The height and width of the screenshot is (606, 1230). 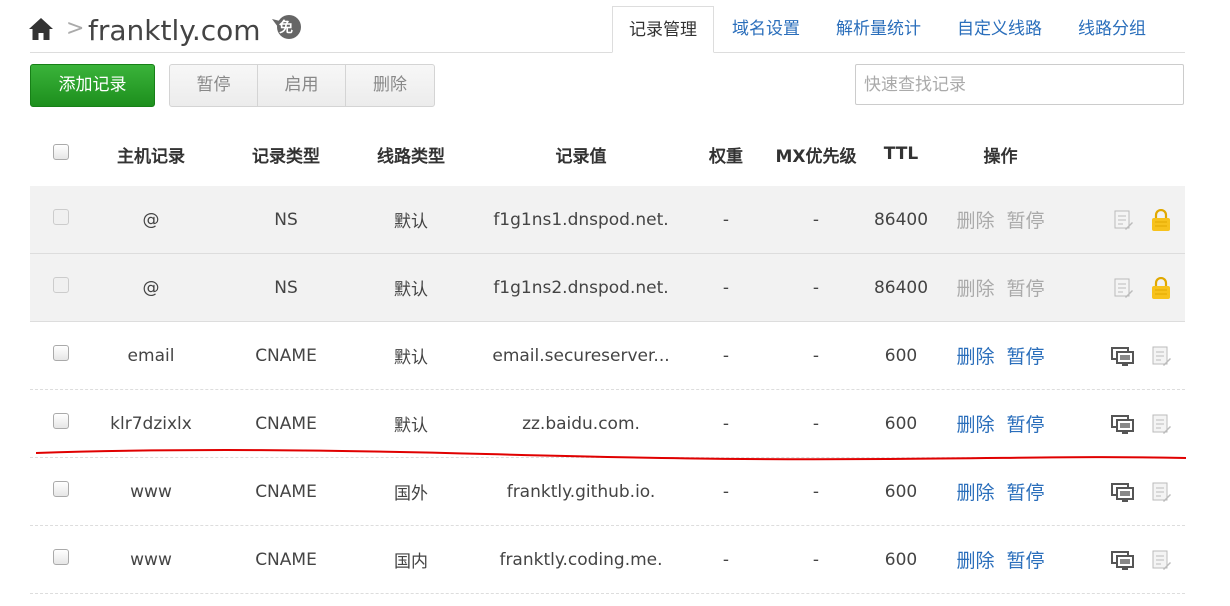 I want to click on table-header: 主机记录 记录类型 线路类型 记录值 权重 MX优先级 TTL 操作, so click(x=607, y=154).